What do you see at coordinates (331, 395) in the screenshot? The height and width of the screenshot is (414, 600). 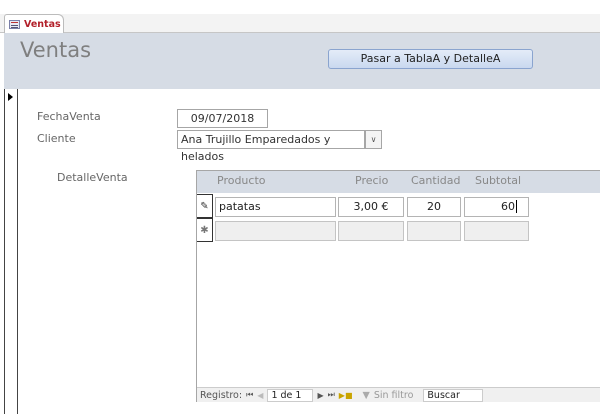 I see `last-record-icon: ⏭` at bounding box center [331, 395].